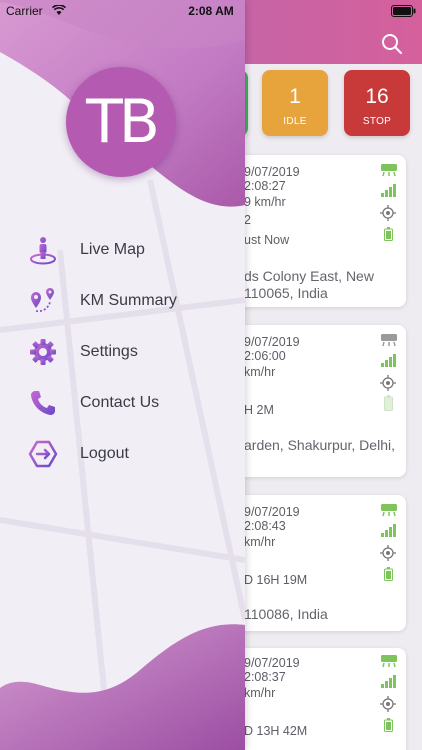 The height and width of the screenshot is (750, 422). What do you see at coordinates (377, 96) in the screenshot?
I see `stop-count: 16` at bounding box center [377, 96].